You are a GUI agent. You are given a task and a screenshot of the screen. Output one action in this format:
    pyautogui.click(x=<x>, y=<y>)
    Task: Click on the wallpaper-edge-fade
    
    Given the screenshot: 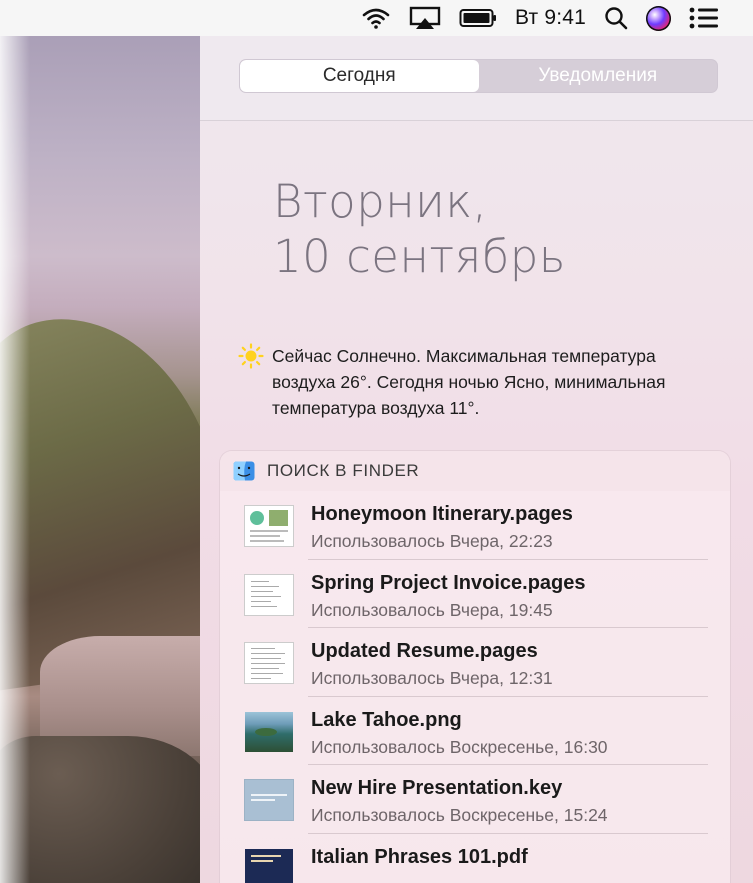 What is the action you would take?
    pyautogui.click(x=15, y=459)
    